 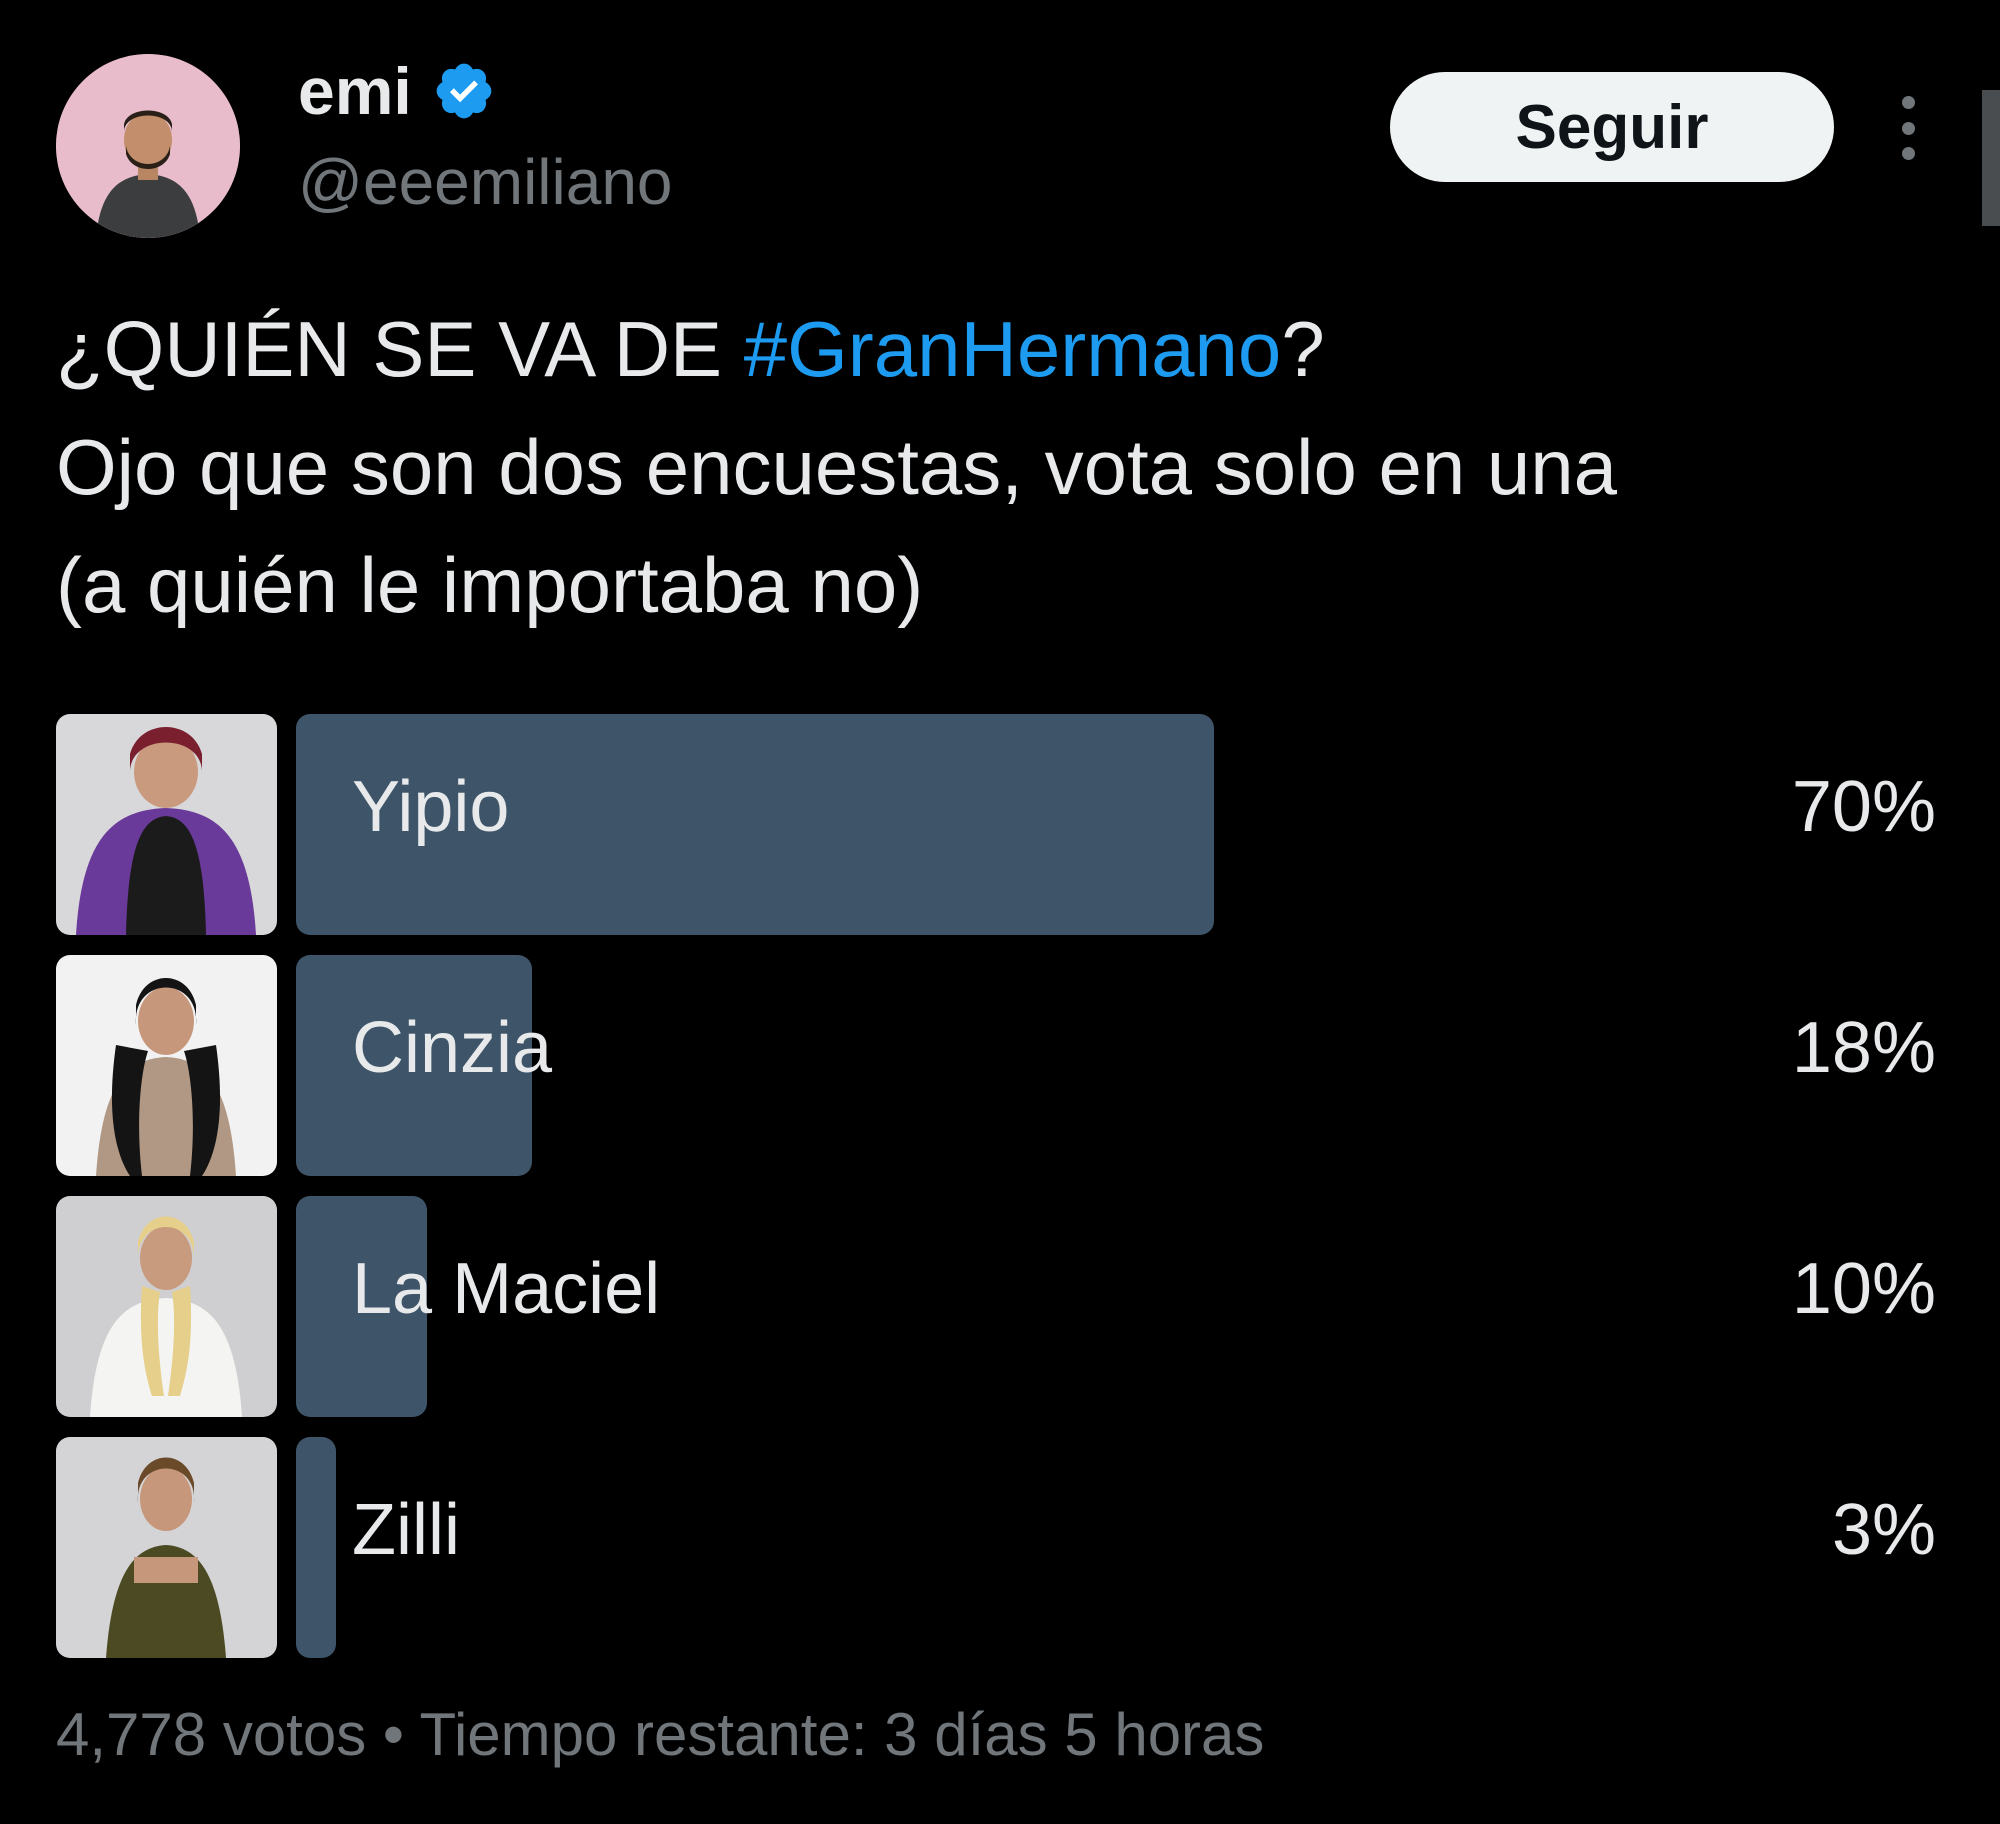 I want to click on time-remaining: Tiempo restante: 3 días 5 horas, so click(x=842, y=1734).